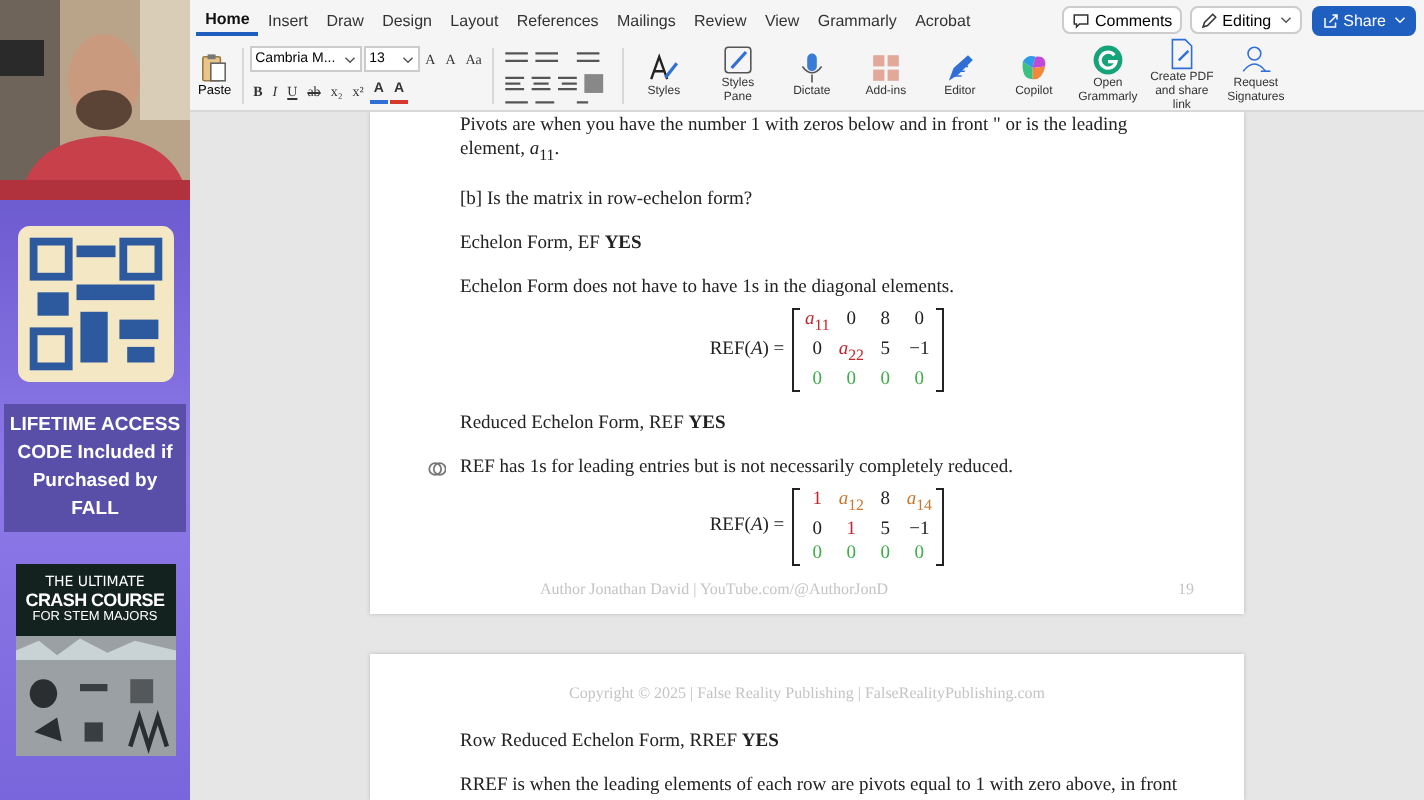  I want to click on promo-text: LIFETIME ACCESS CODE Included if Purchased by FALL, so click(95, 468).